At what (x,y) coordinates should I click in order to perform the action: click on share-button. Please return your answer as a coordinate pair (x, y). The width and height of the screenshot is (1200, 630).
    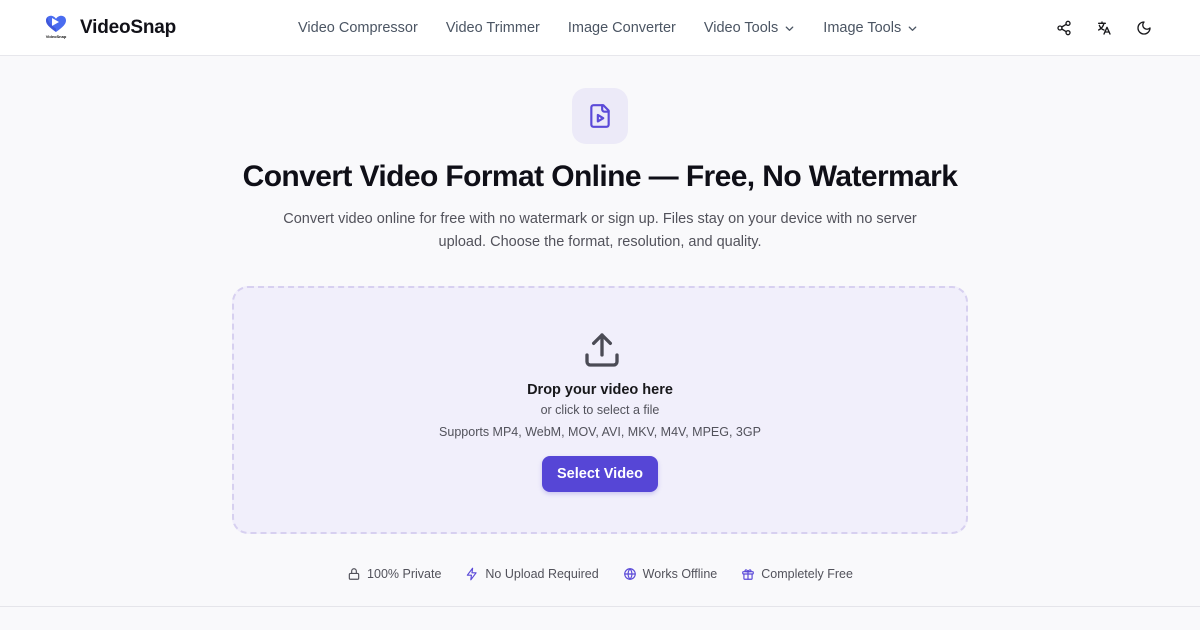
    Looking at the image, I should click on (1064, 28).